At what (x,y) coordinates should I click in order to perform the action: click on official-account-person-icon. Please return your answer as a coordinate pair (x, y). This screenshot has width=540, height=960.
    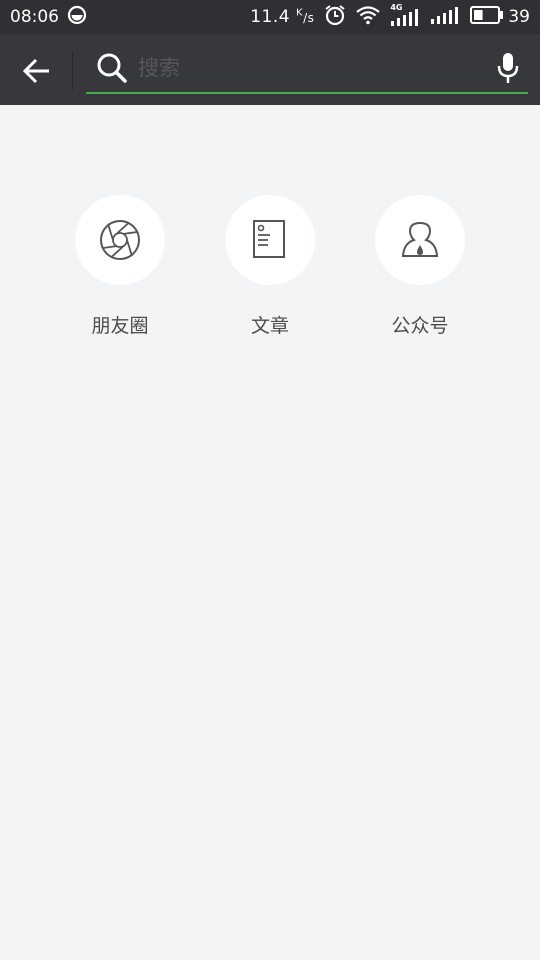
    Looking at the image, I should click on (420, 239).